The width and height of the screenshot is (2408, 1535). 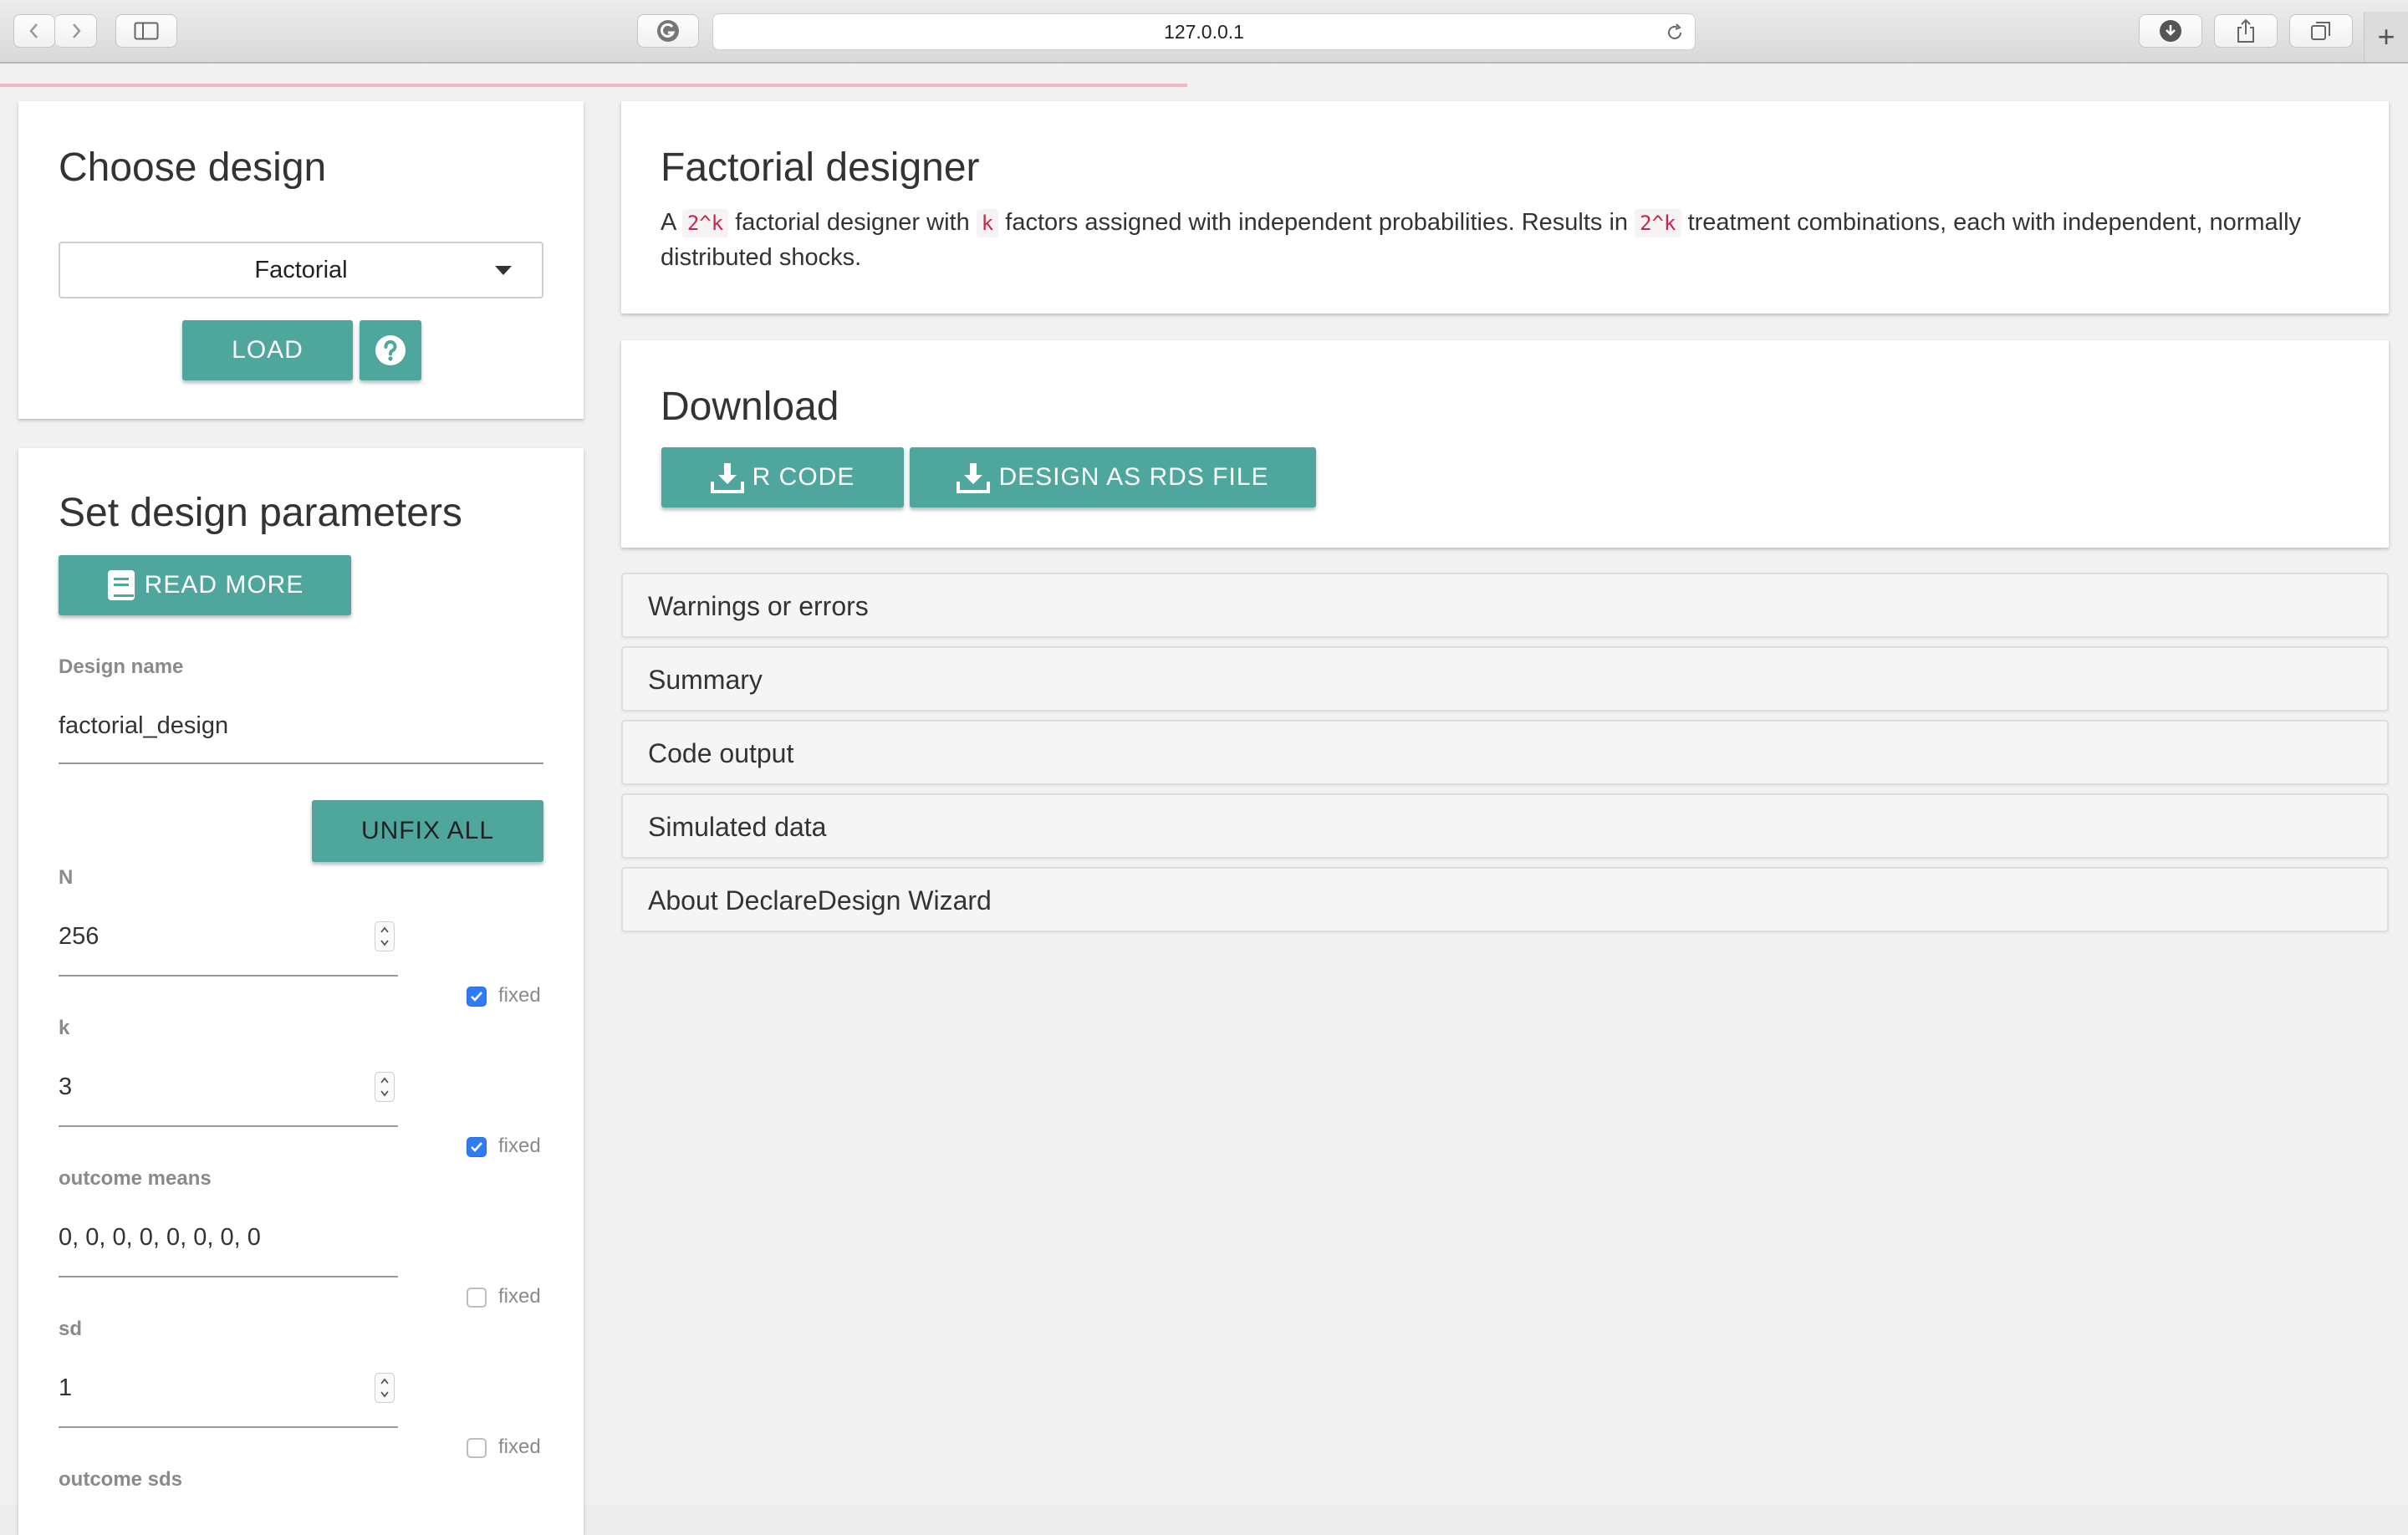 I want to click on n-underline, so click(x=228, y=976).